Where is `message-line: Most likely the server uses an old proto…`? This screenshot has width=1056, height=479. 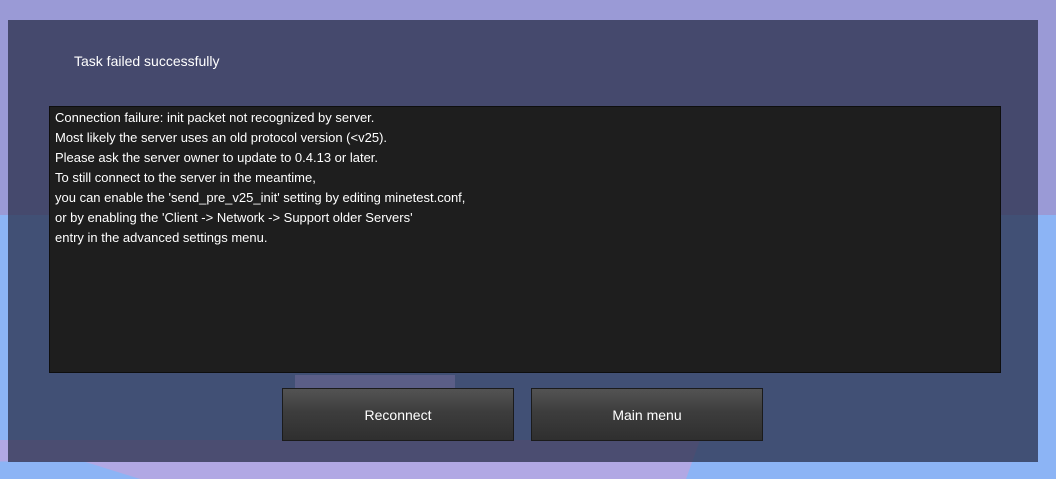 message-line: Most likely the server uses an old proto… is located at coordinates (221, 137).